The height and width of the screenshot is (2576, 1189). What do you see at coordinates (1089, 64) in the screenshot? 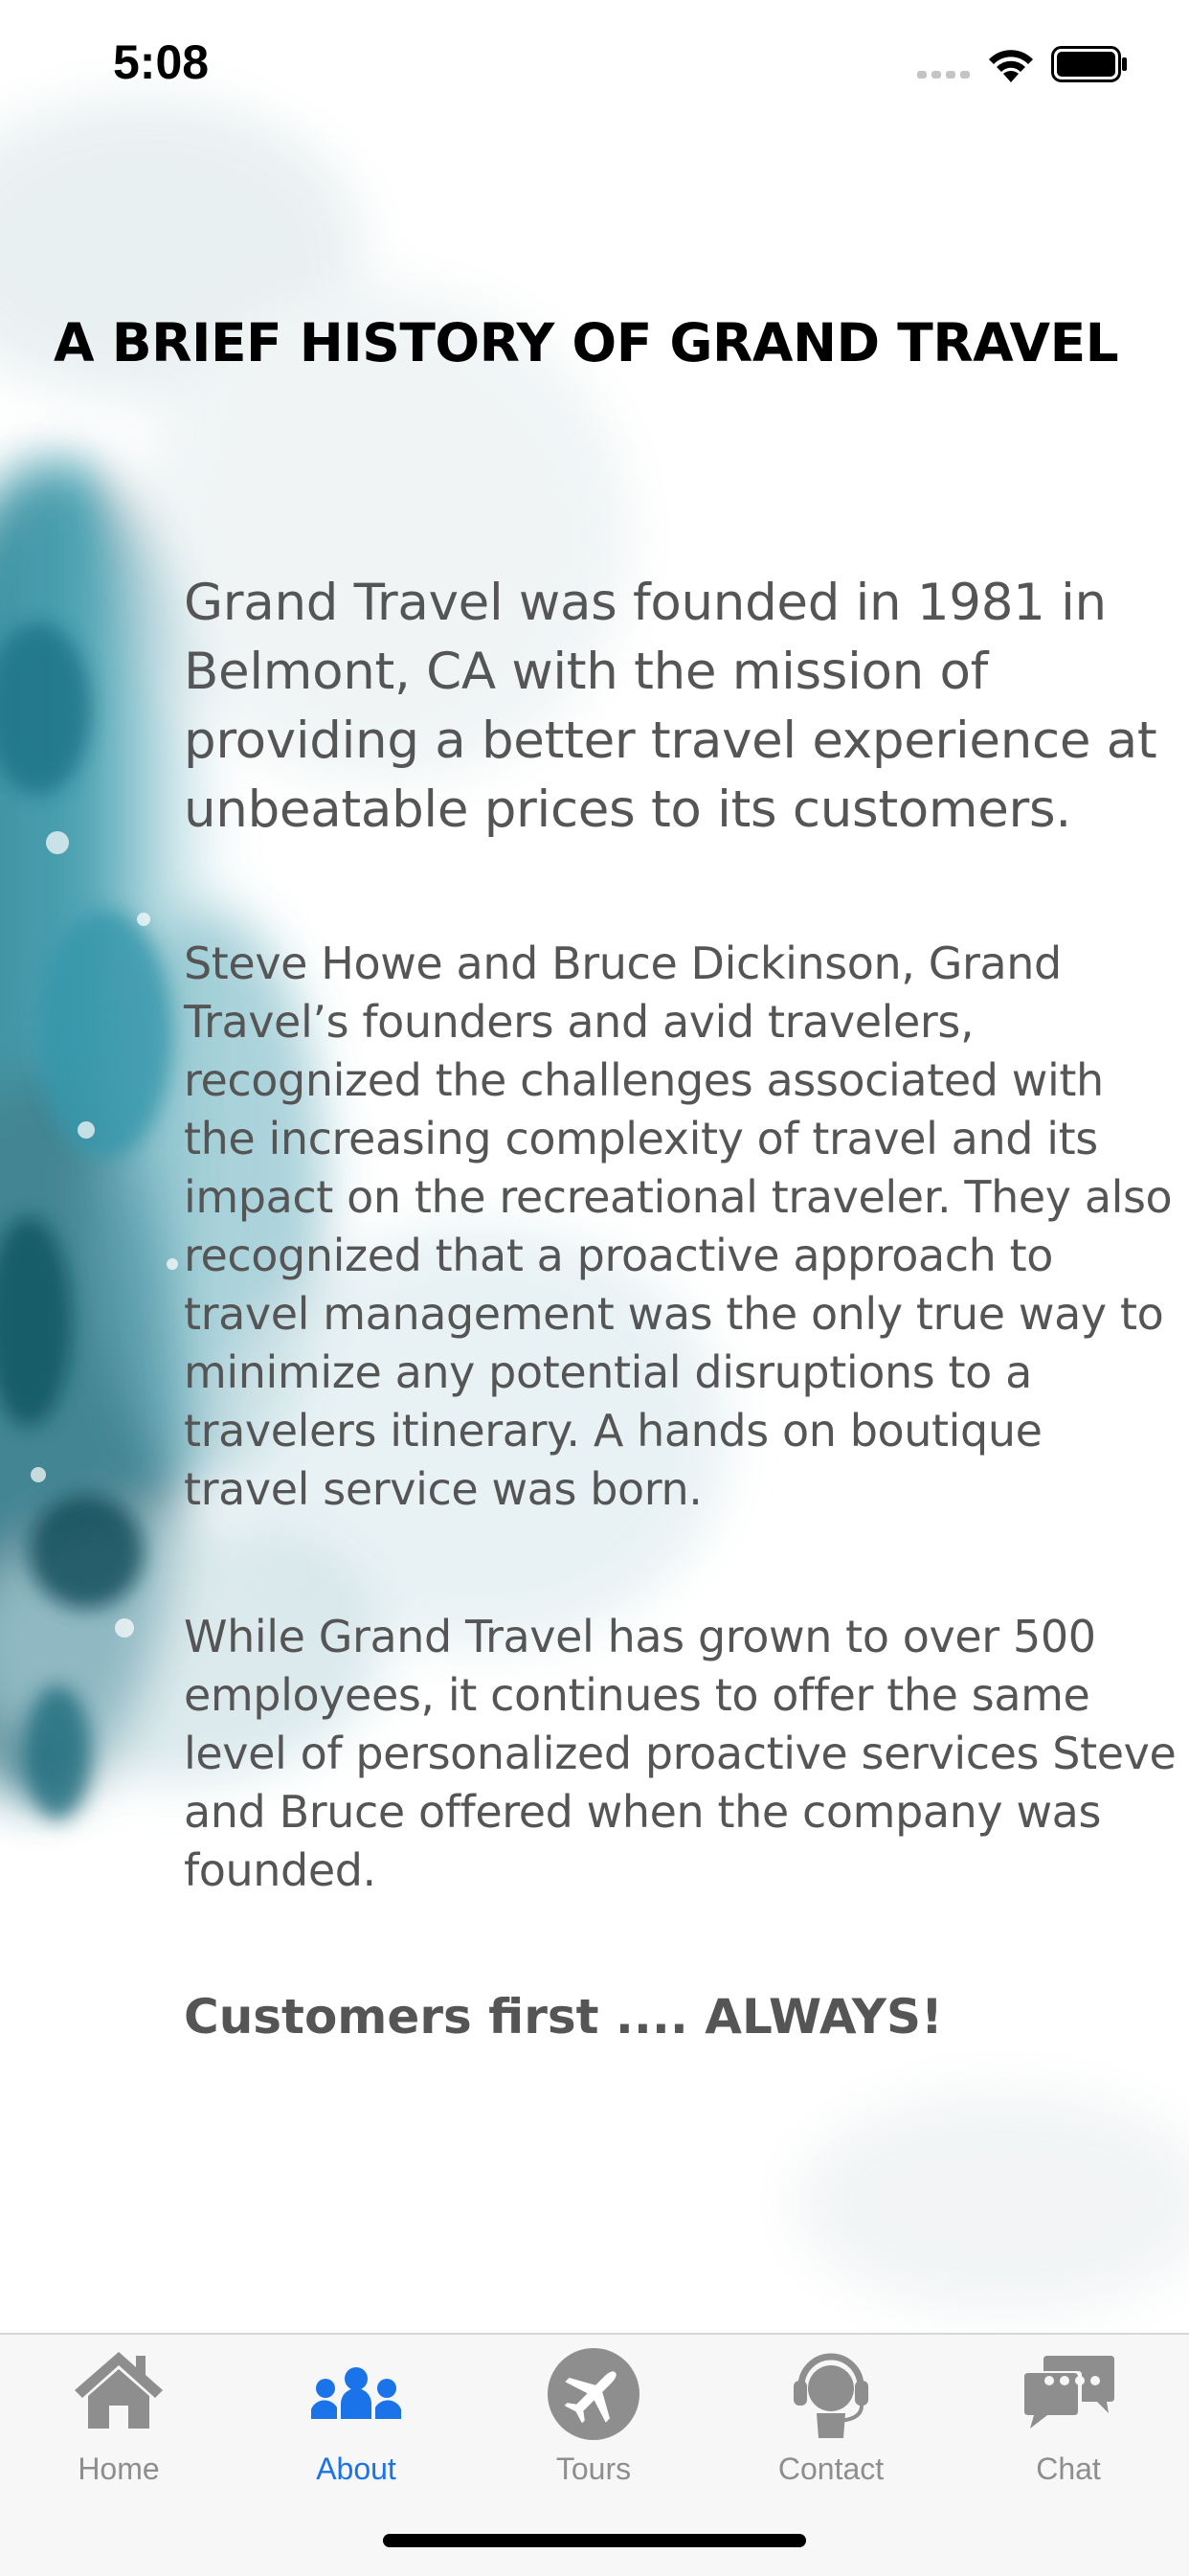
I see `battery-icon` at bounding box center [1089, 64].